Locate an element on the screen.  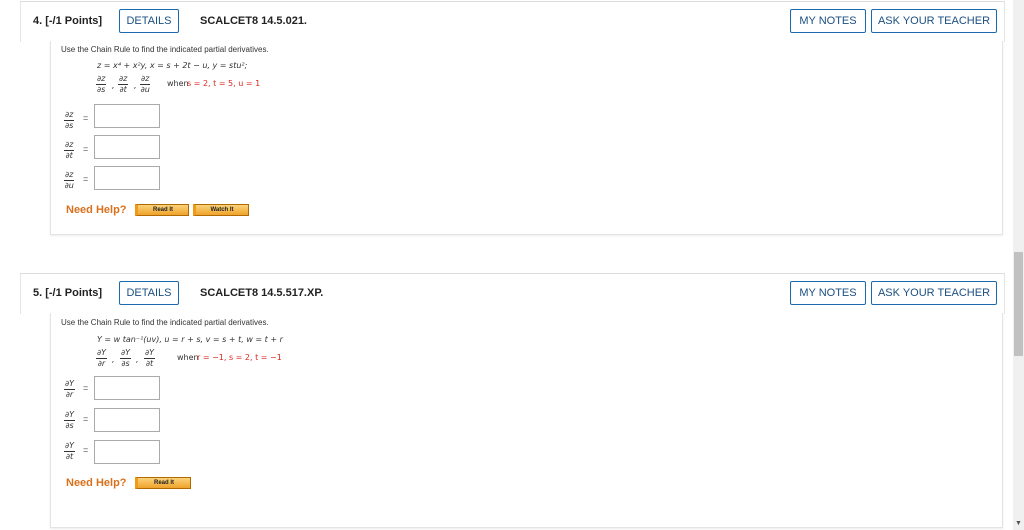
q5-when-values: r = −1, s = 2, t = −1 is located at coordinates (239, 357).